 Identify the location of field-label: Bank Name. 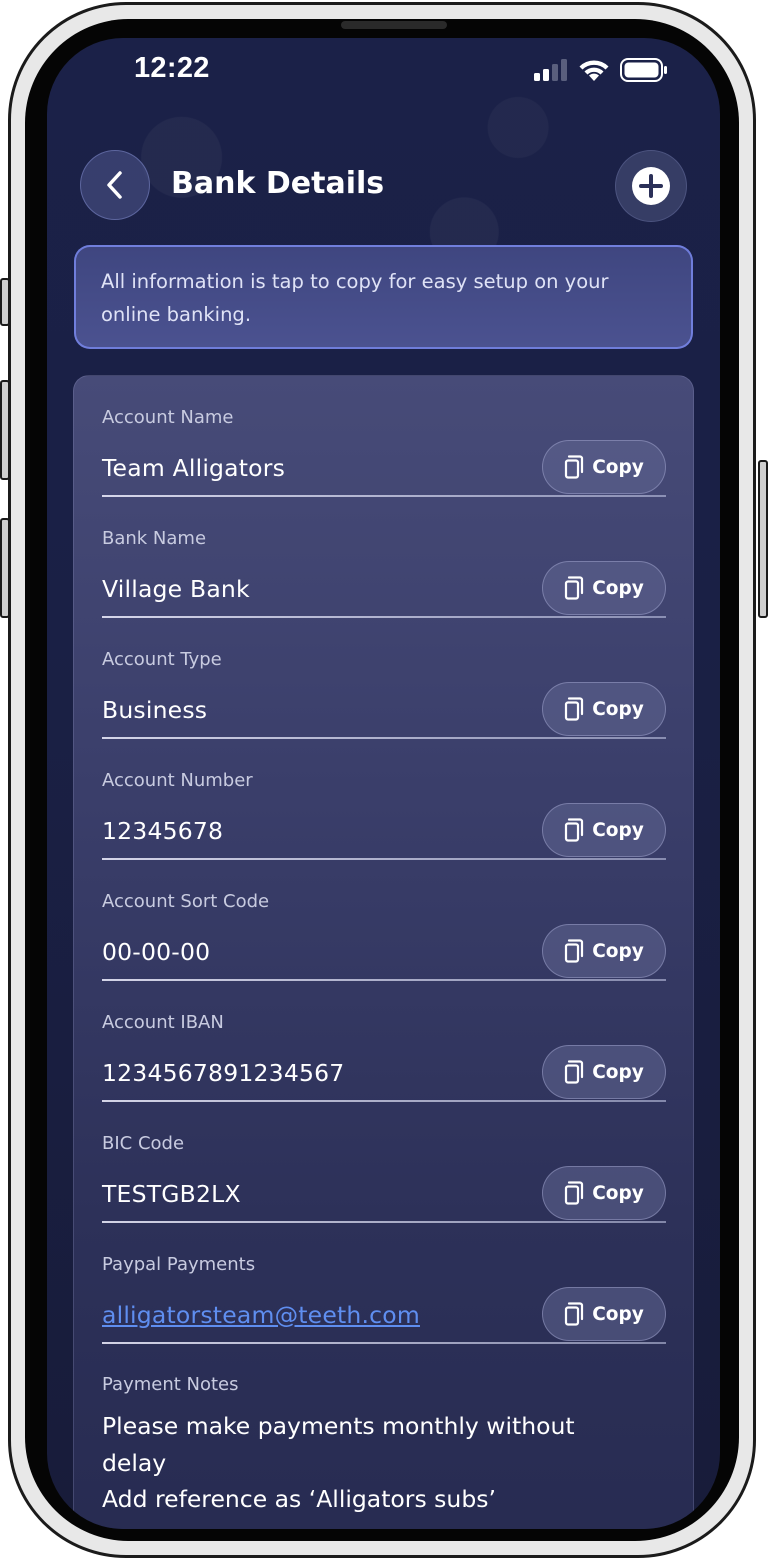
(154, 538).